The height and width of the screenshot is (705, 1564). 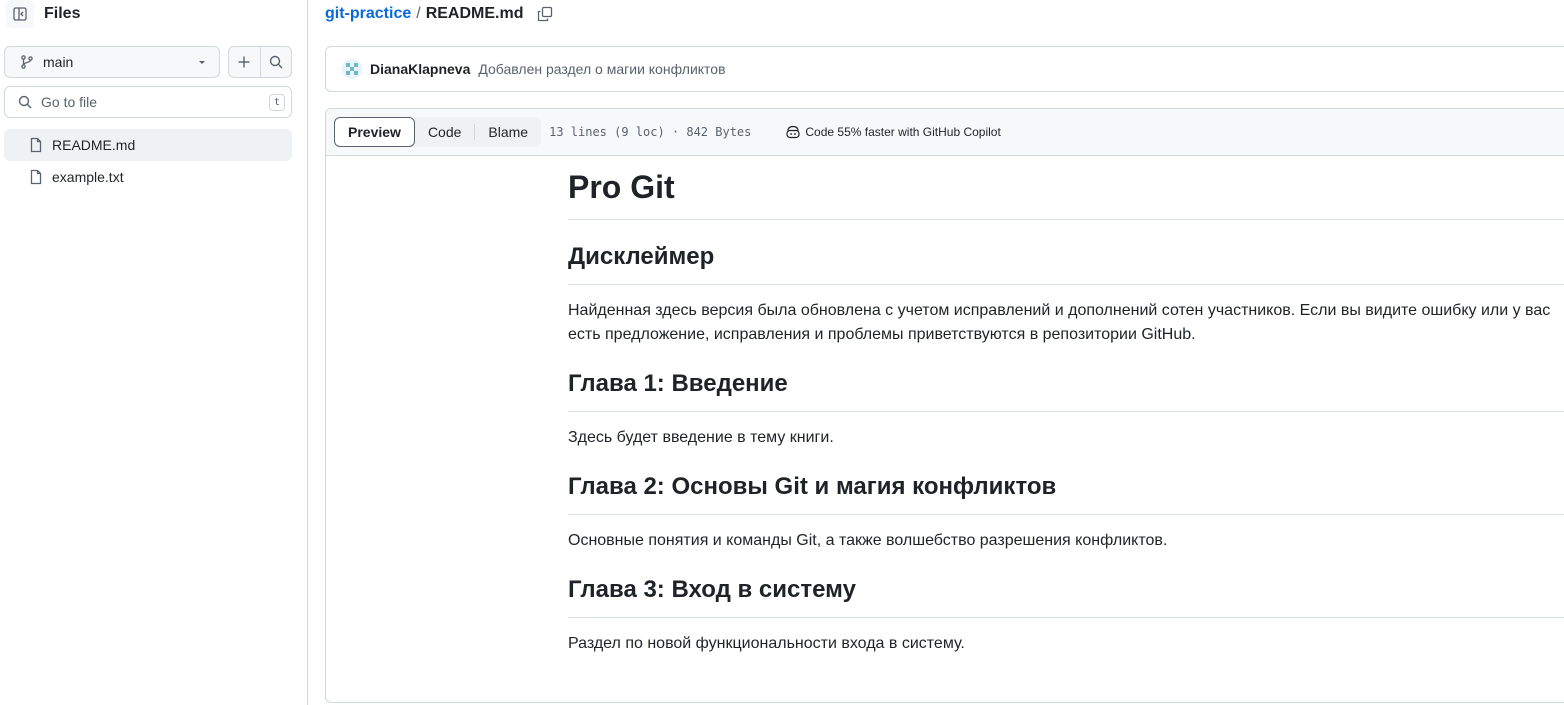 What do you see at coordinates (202, 62) in the screenshot?
I see `caret-down-icon` at bounding box center [202, 62].